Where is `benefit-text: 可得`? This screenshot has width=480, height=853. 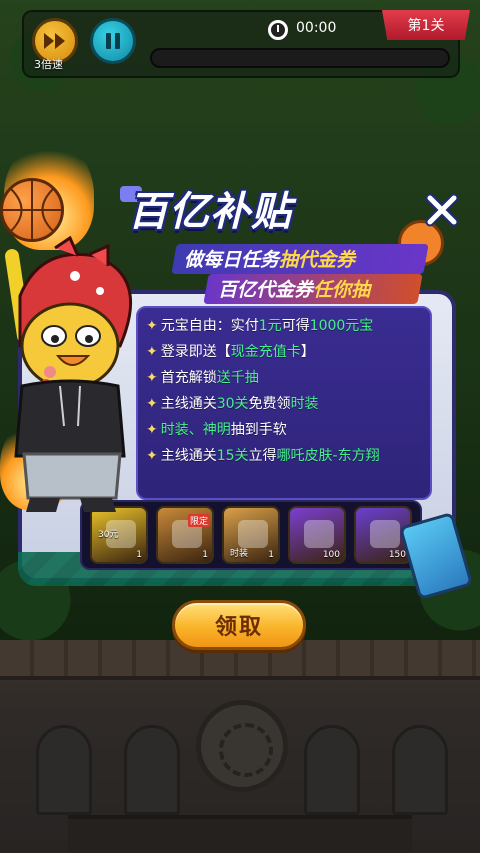
benefit-text: 可得 is located at coordinates (295, 326).